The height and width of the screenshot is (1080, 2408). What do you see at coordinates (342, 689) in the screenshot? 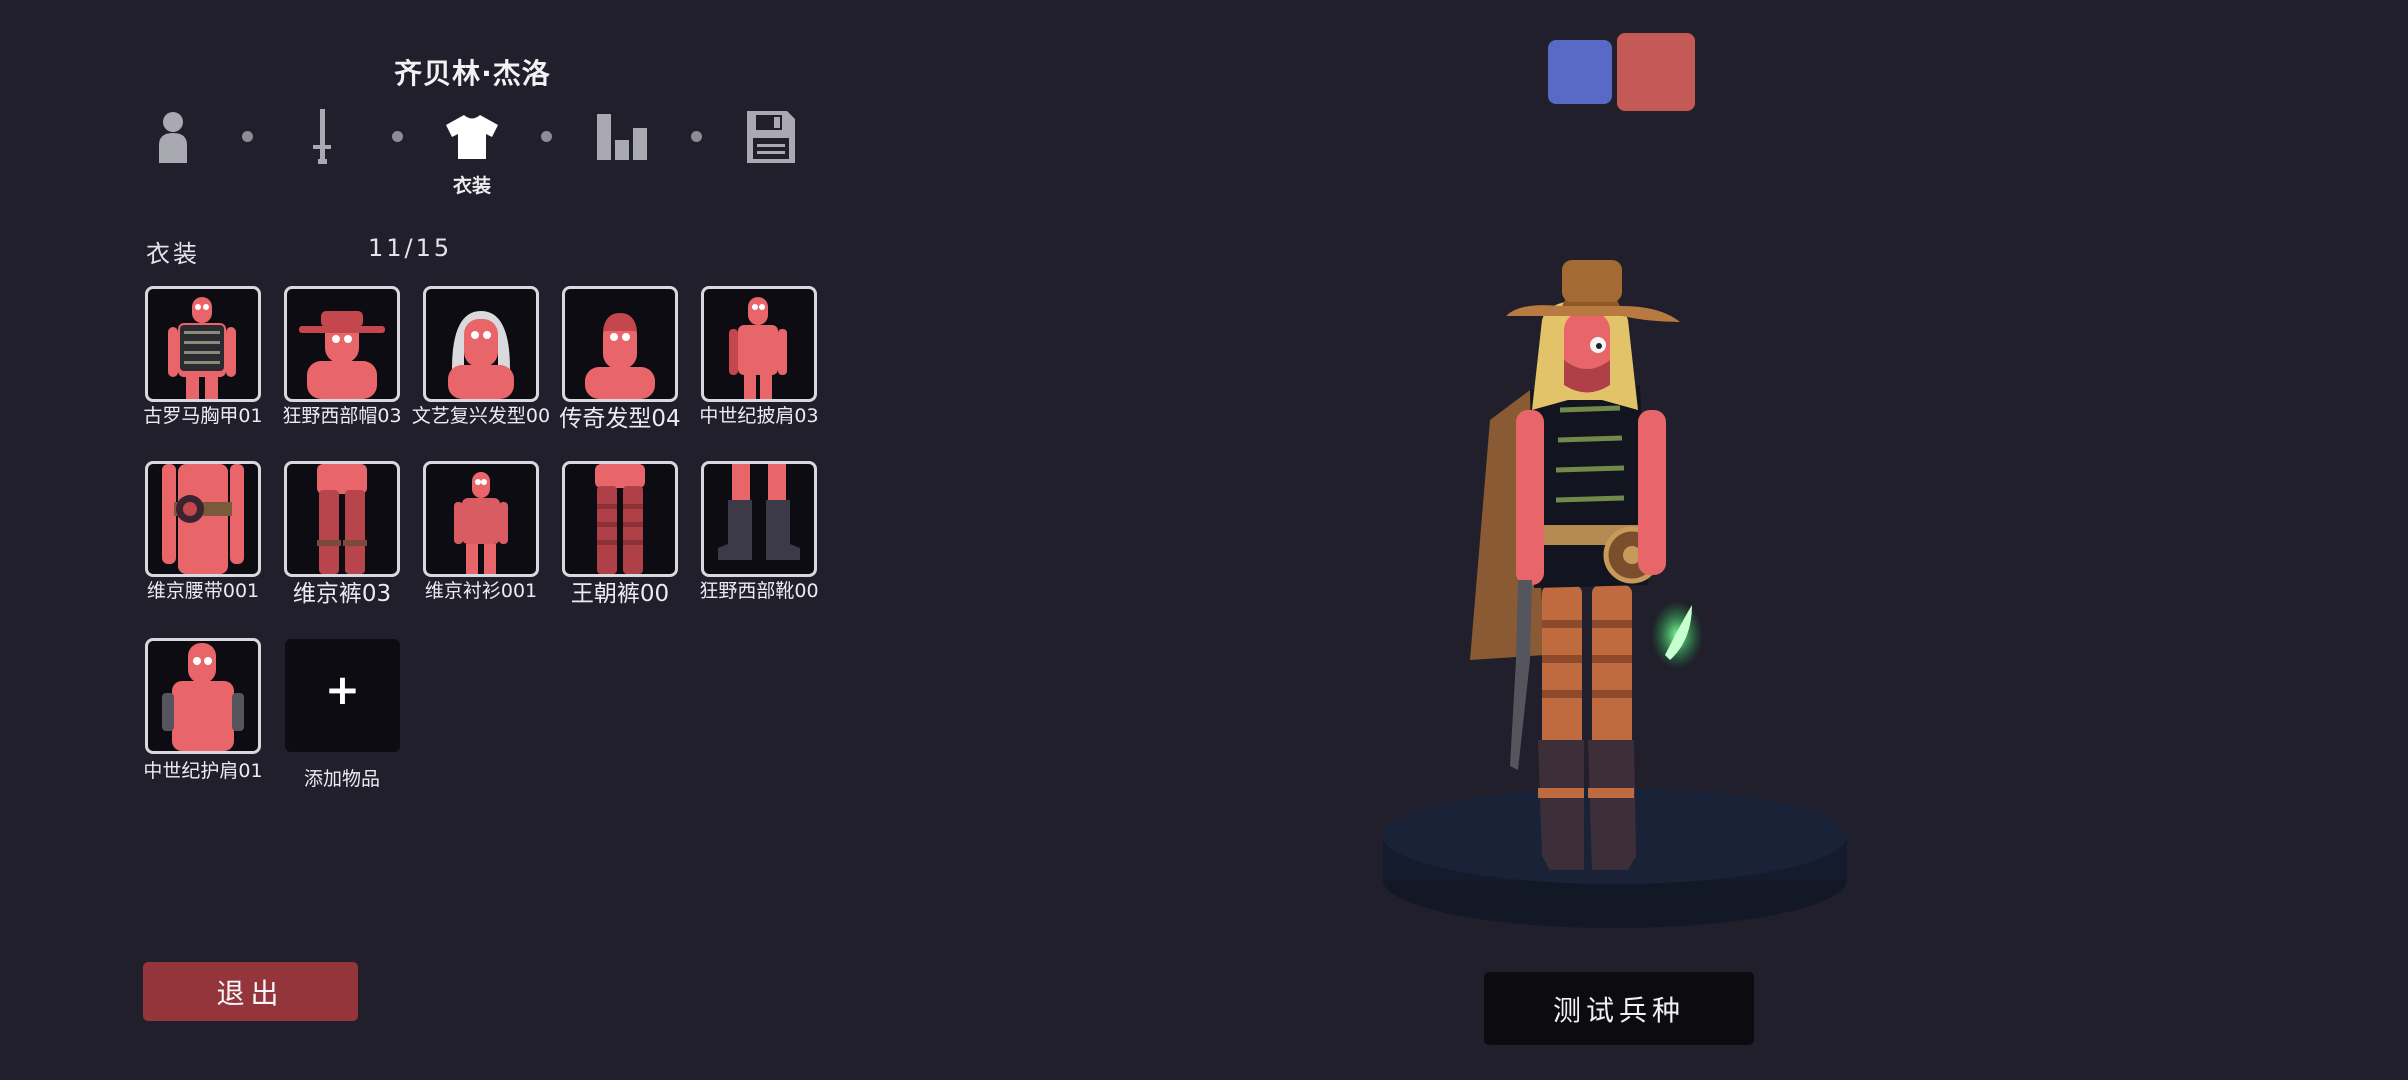
I see `plus-icon: +` at bounding box center [342, 689].